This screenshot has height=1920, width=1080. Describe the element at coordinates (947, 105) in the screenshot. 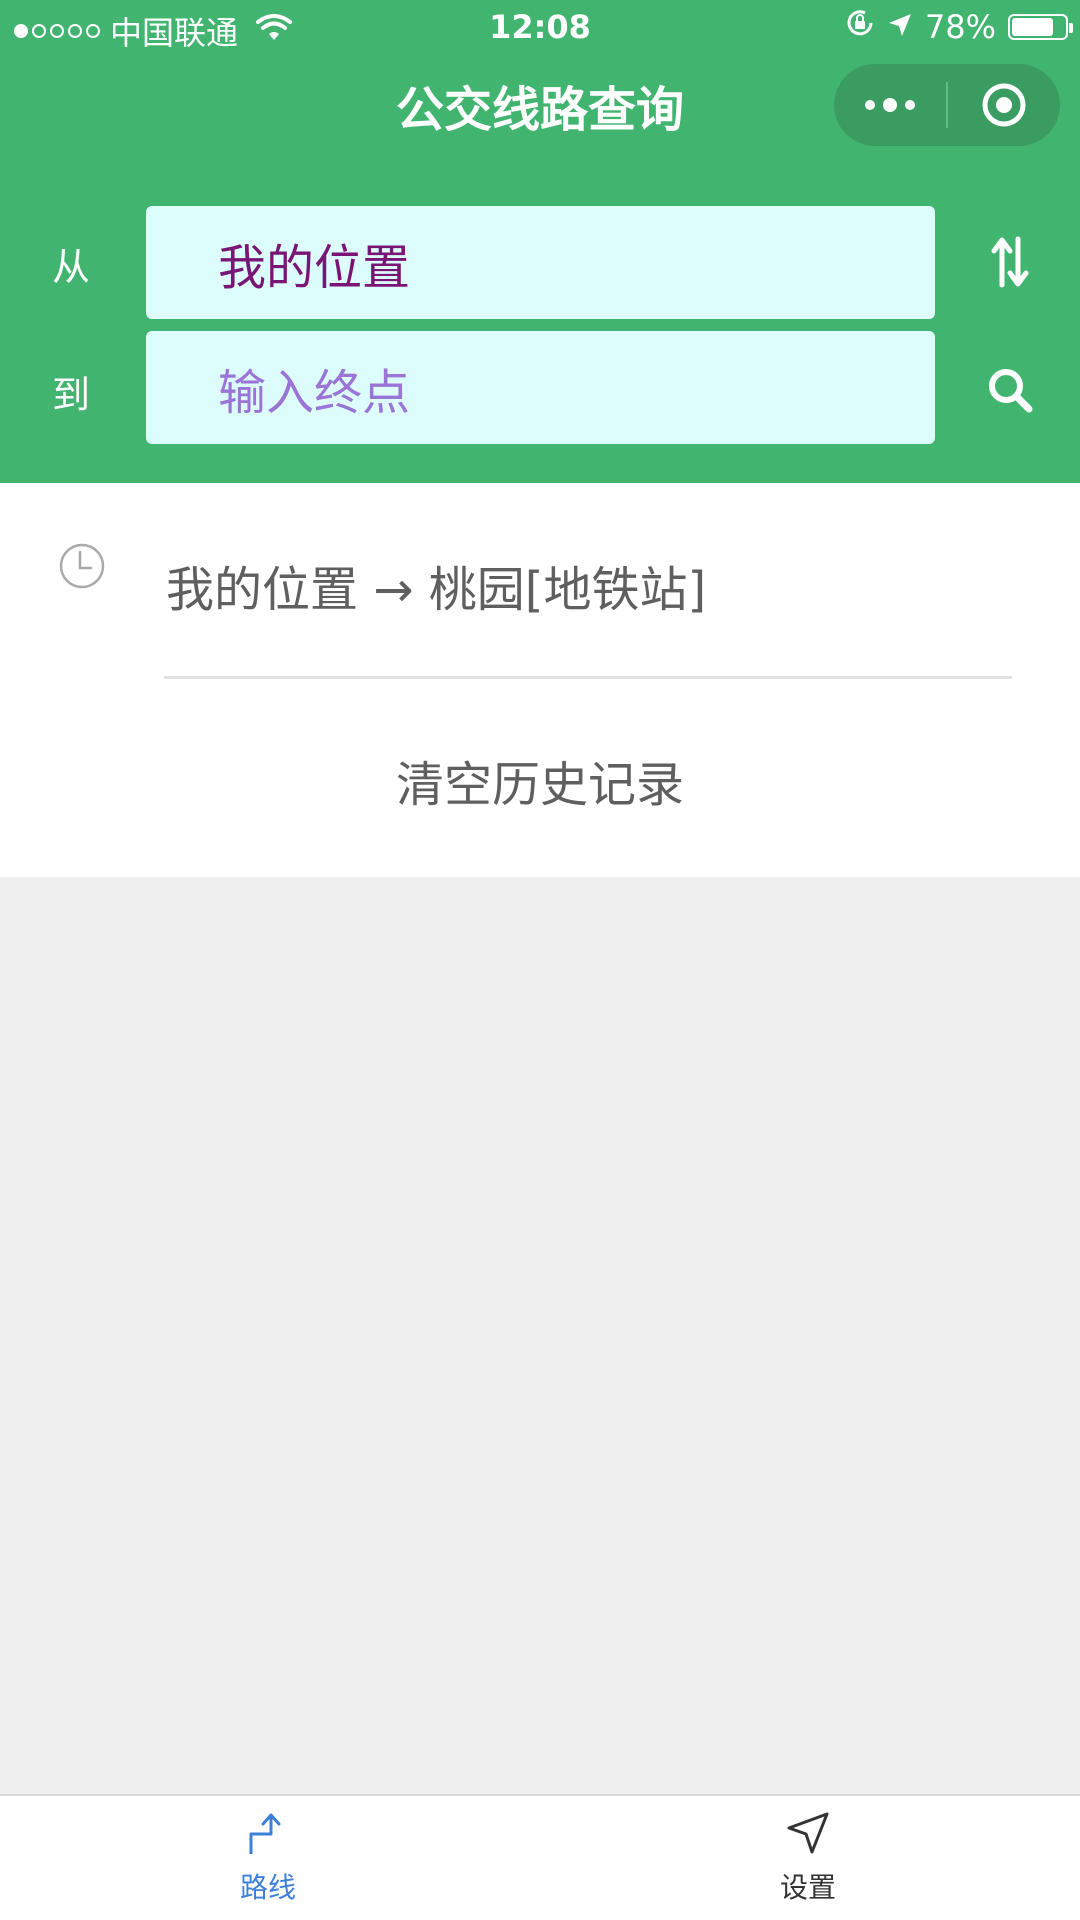

I see `miniprogram-capsule` at that location.